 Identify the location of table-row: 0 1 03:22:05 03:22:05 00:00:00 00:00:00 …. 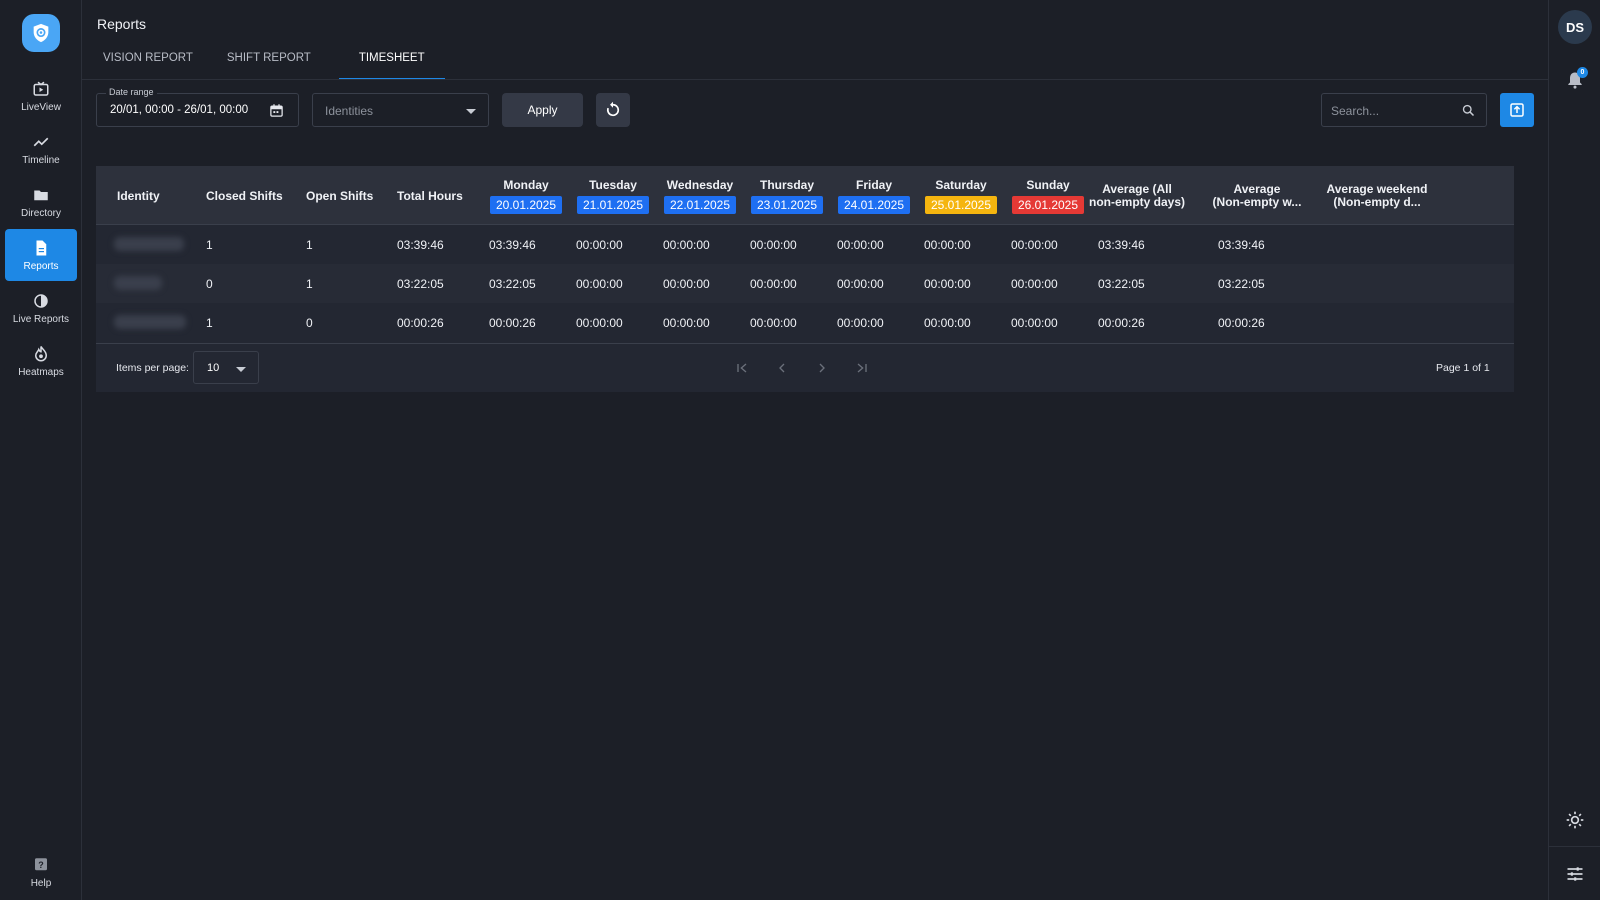
(805, 283).